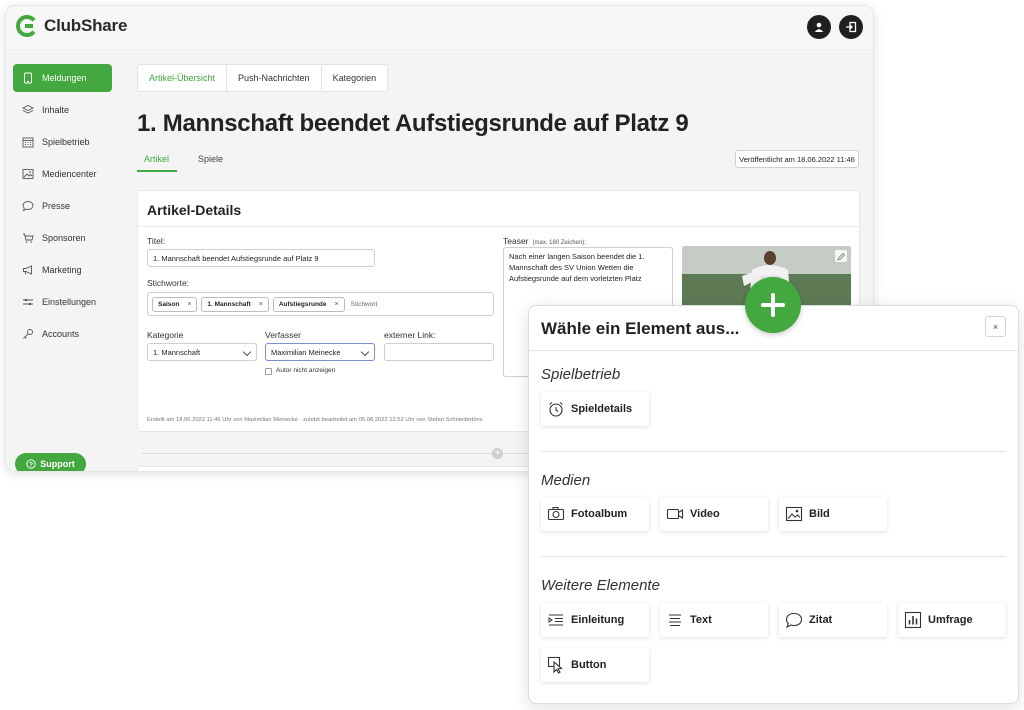 The image size is (1024, 710). I want to click on element-label: Umfrage, so click(950, 620).